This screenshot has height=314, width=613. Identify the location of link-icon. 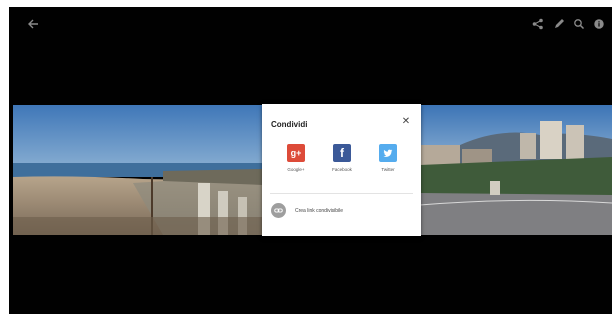
(278, 210).